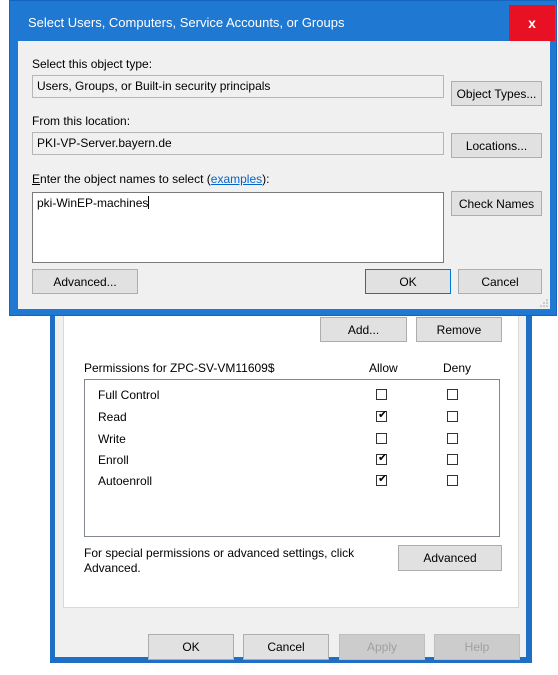  What do you see at coordinates (149, 202) in the screenshot?
I see `text-cursor` at bounding box center [149, 202].